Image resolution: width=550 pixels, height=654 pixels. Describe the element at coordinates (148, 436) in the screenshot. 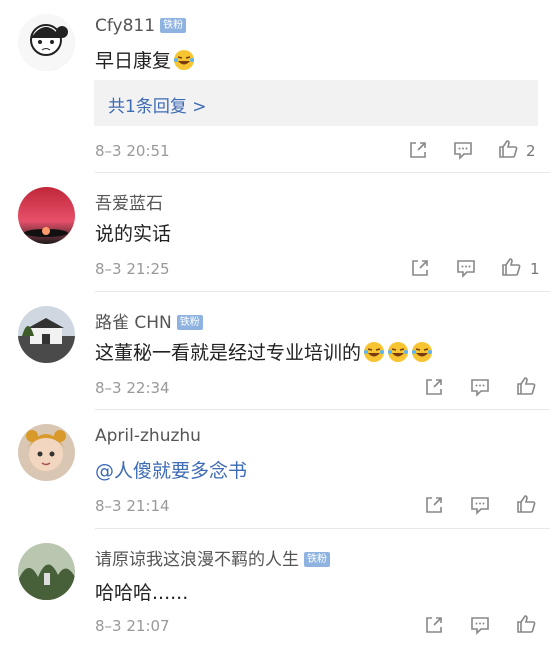

I see `comment-username: April-zhuzhu` at that location.